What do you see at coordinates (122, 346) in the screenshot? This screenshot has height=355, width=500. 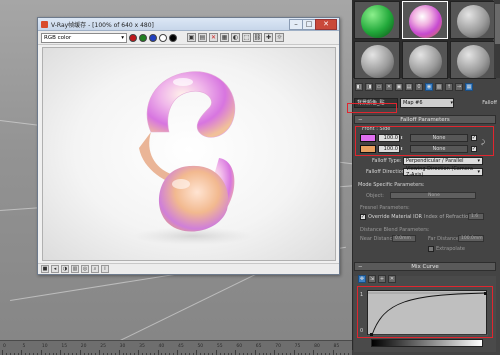 I see `timeline-tick-label: 30` at bounding box center [122, 346].